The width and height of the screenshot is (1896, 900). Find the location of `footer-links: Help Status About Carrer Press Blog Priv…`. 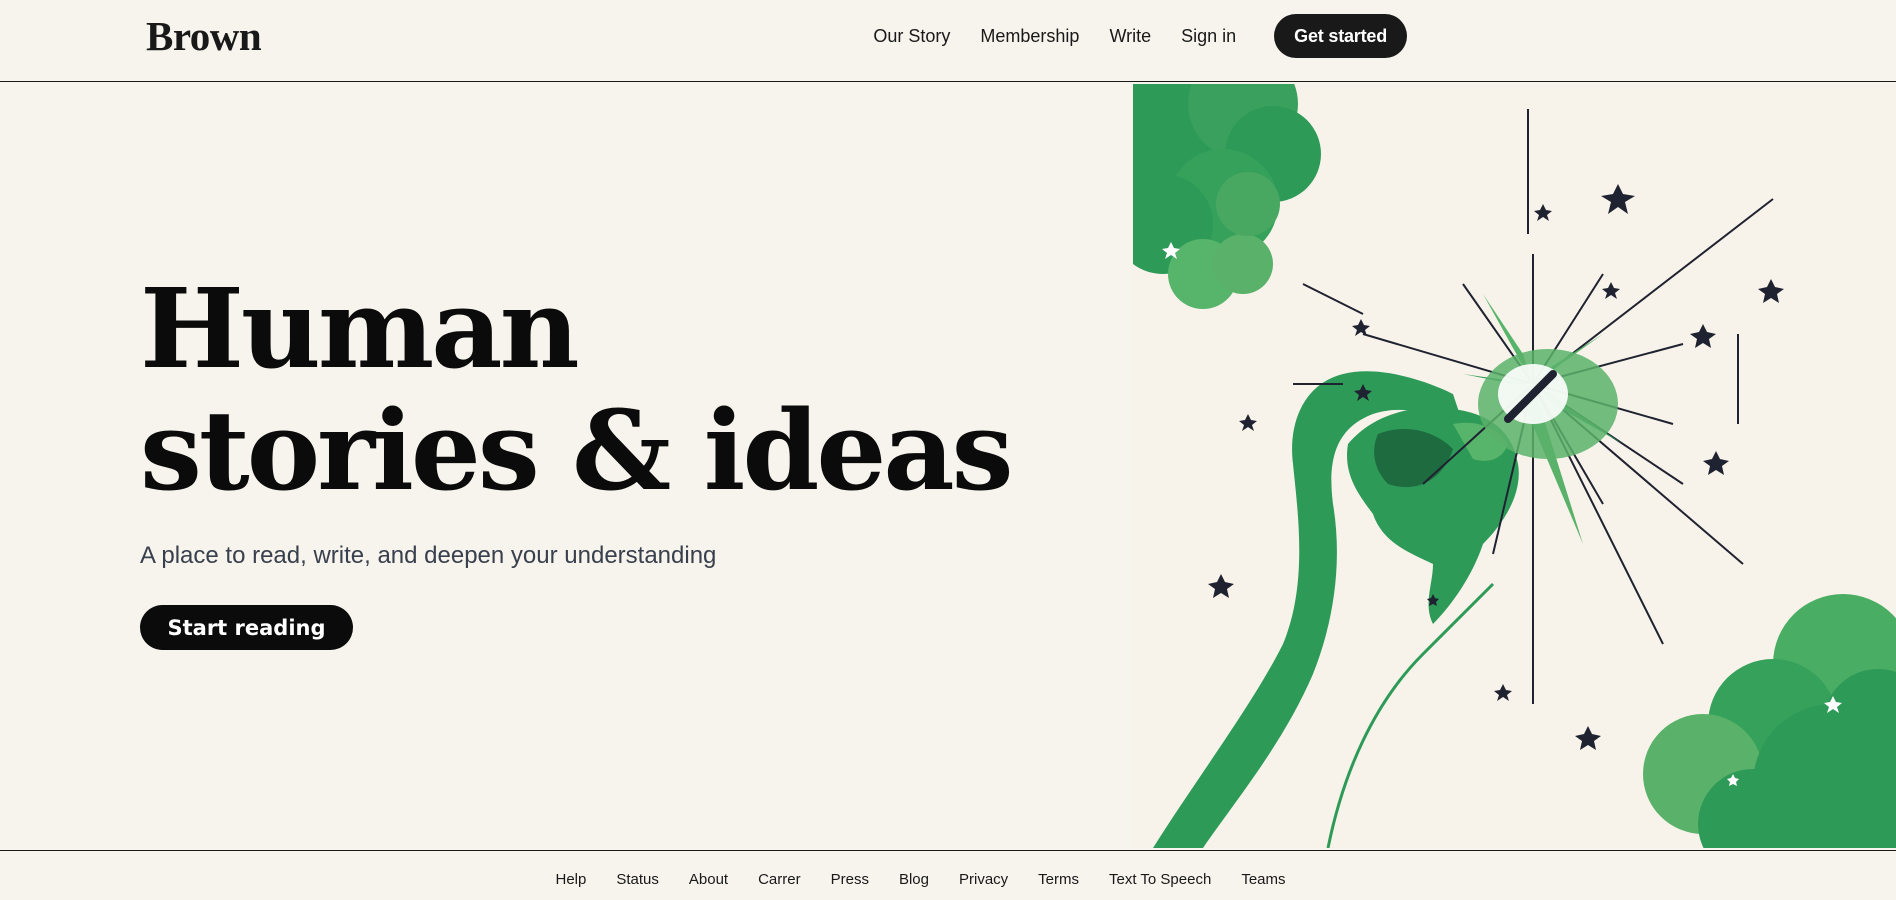

footer-links: Help Status About Carrer Press Blog Priv… is located at coordinates (921, 875).